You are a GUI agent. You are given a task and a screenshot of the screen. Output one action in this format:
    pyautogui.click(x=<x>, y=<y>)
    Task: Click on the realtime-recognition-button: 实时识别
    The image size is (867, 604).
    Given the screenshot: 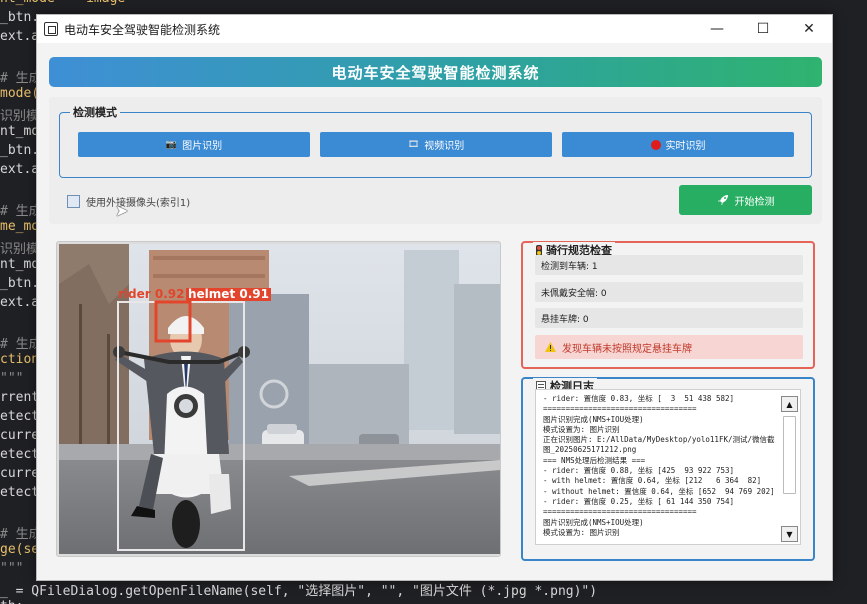 What is the action you would take?
    pyautogui.click(x=678, y=144)
    